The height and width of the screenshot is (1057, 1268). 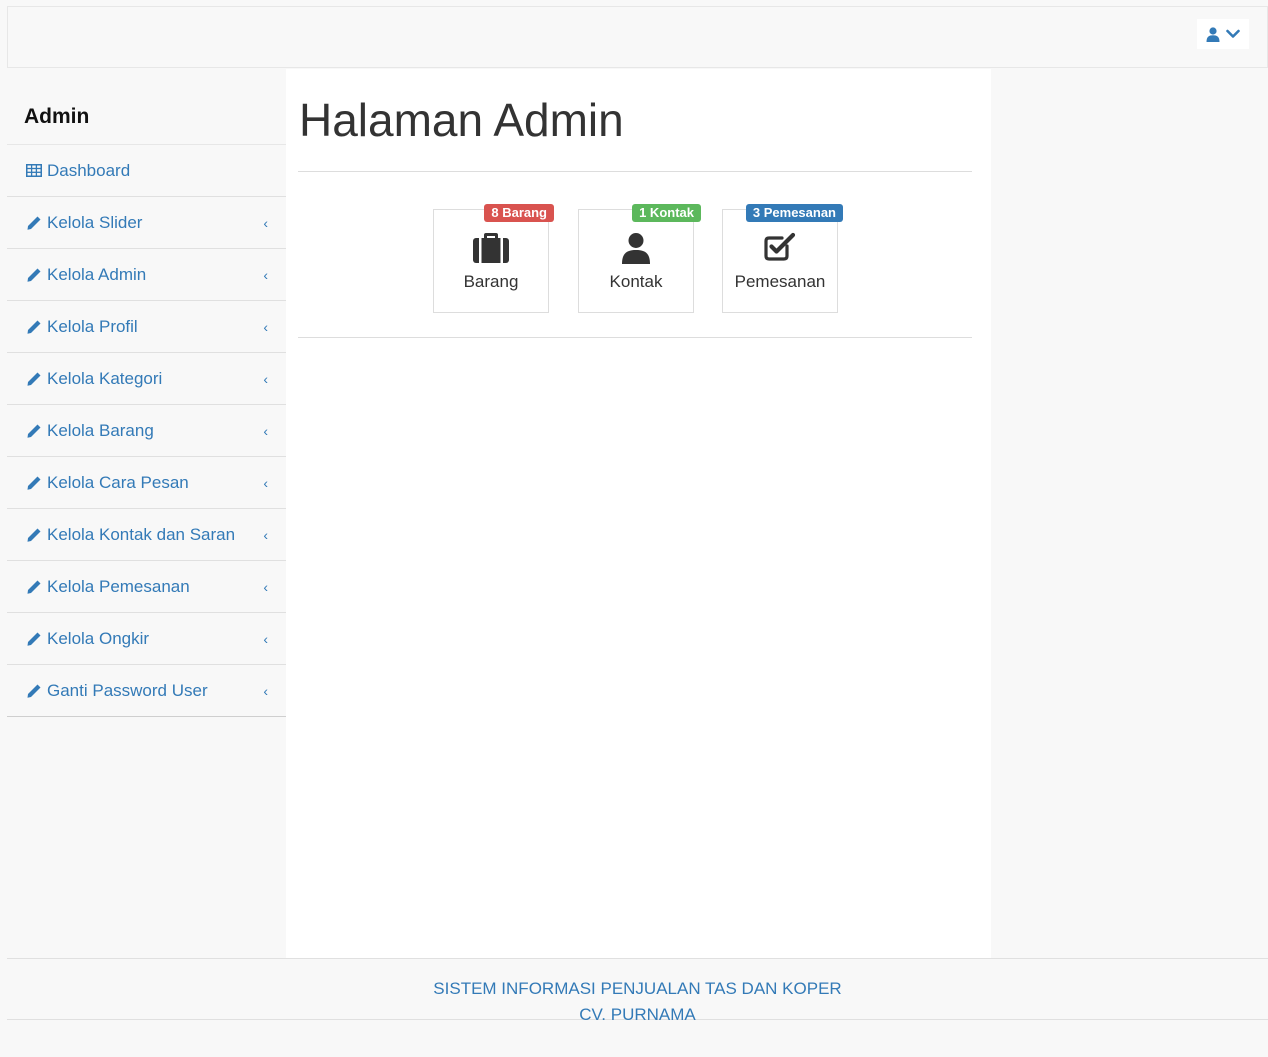 I want to click on tile-barang: 8 Barang Barang, so click(x=493, y=258).